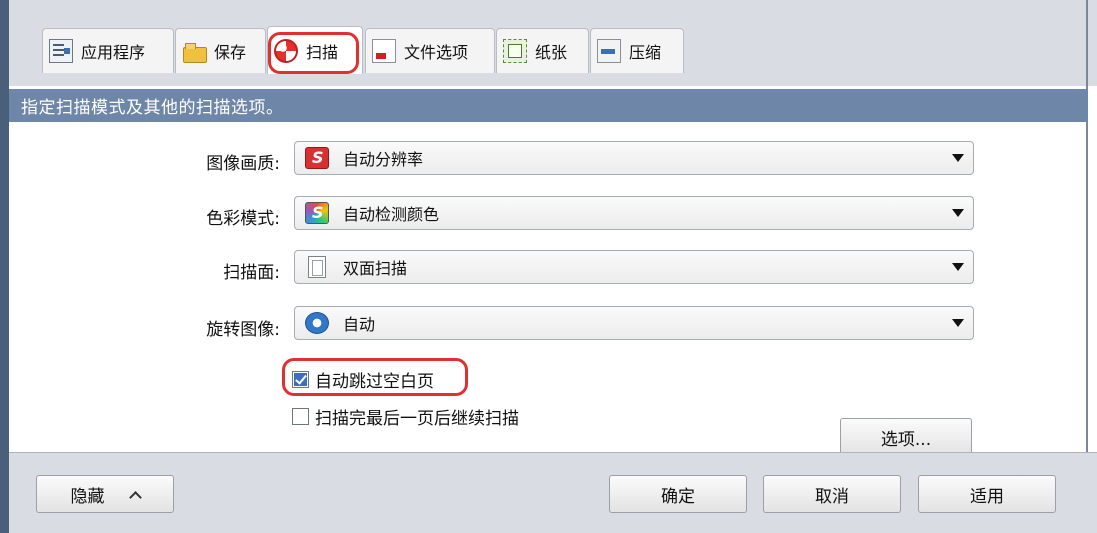 The height and width of the screenshot is (533, 1097). What do you see at coordinates (251, 273) in the screenshot?
I see `scanning-side-label: 扫描面:` at bounding box center [251, 273].